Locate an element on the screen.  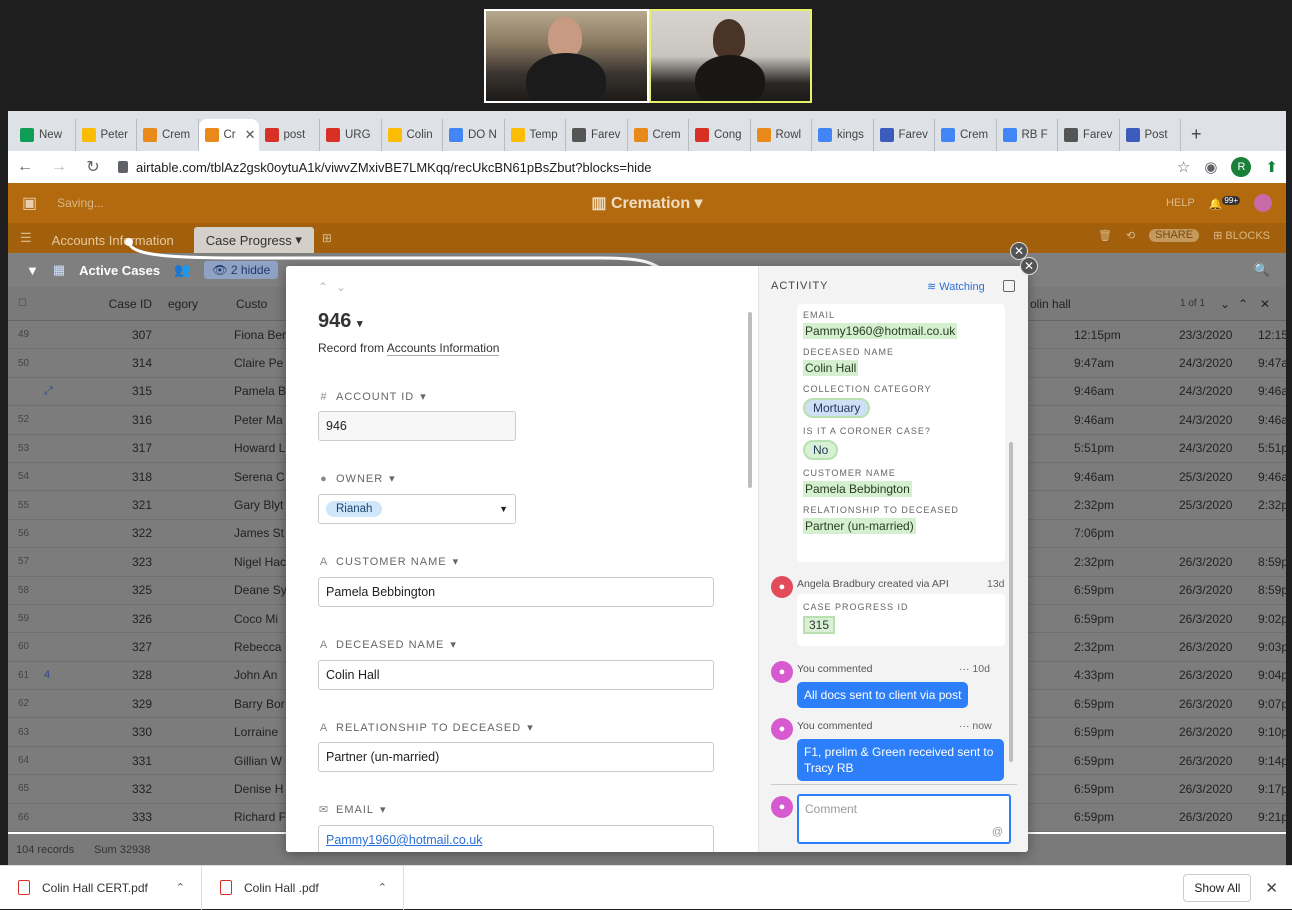
cell-customer: Howard L is located at coordinates (256, 448).